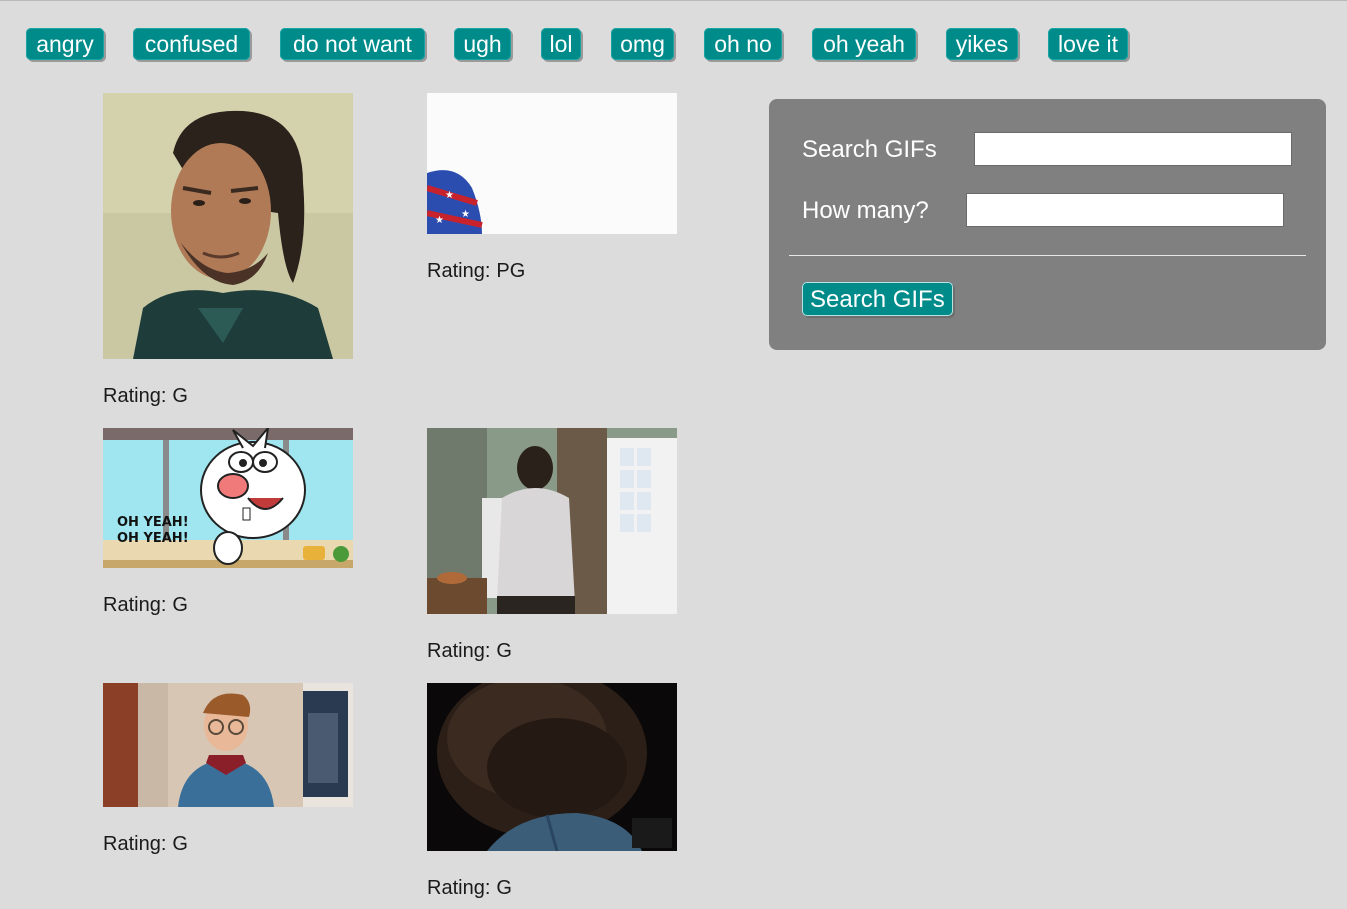 This screenshot has width=1347, height=909. What do you see at coordinates (1125, 210) in the screenshot?
I see `count-input` at bounding box center [1125, 210].